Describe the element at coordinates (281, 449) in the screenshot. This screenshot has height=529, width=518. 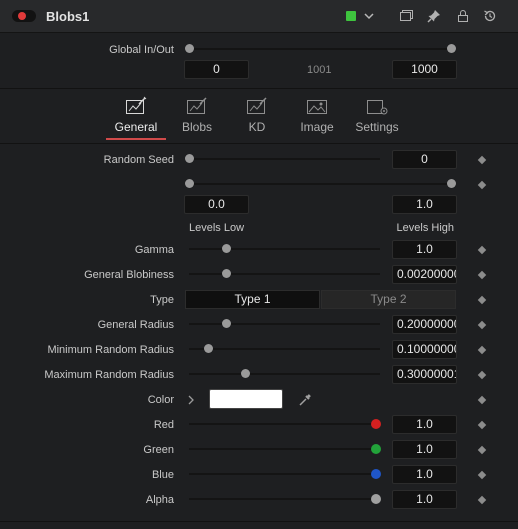
I see `green-slider` at that location.